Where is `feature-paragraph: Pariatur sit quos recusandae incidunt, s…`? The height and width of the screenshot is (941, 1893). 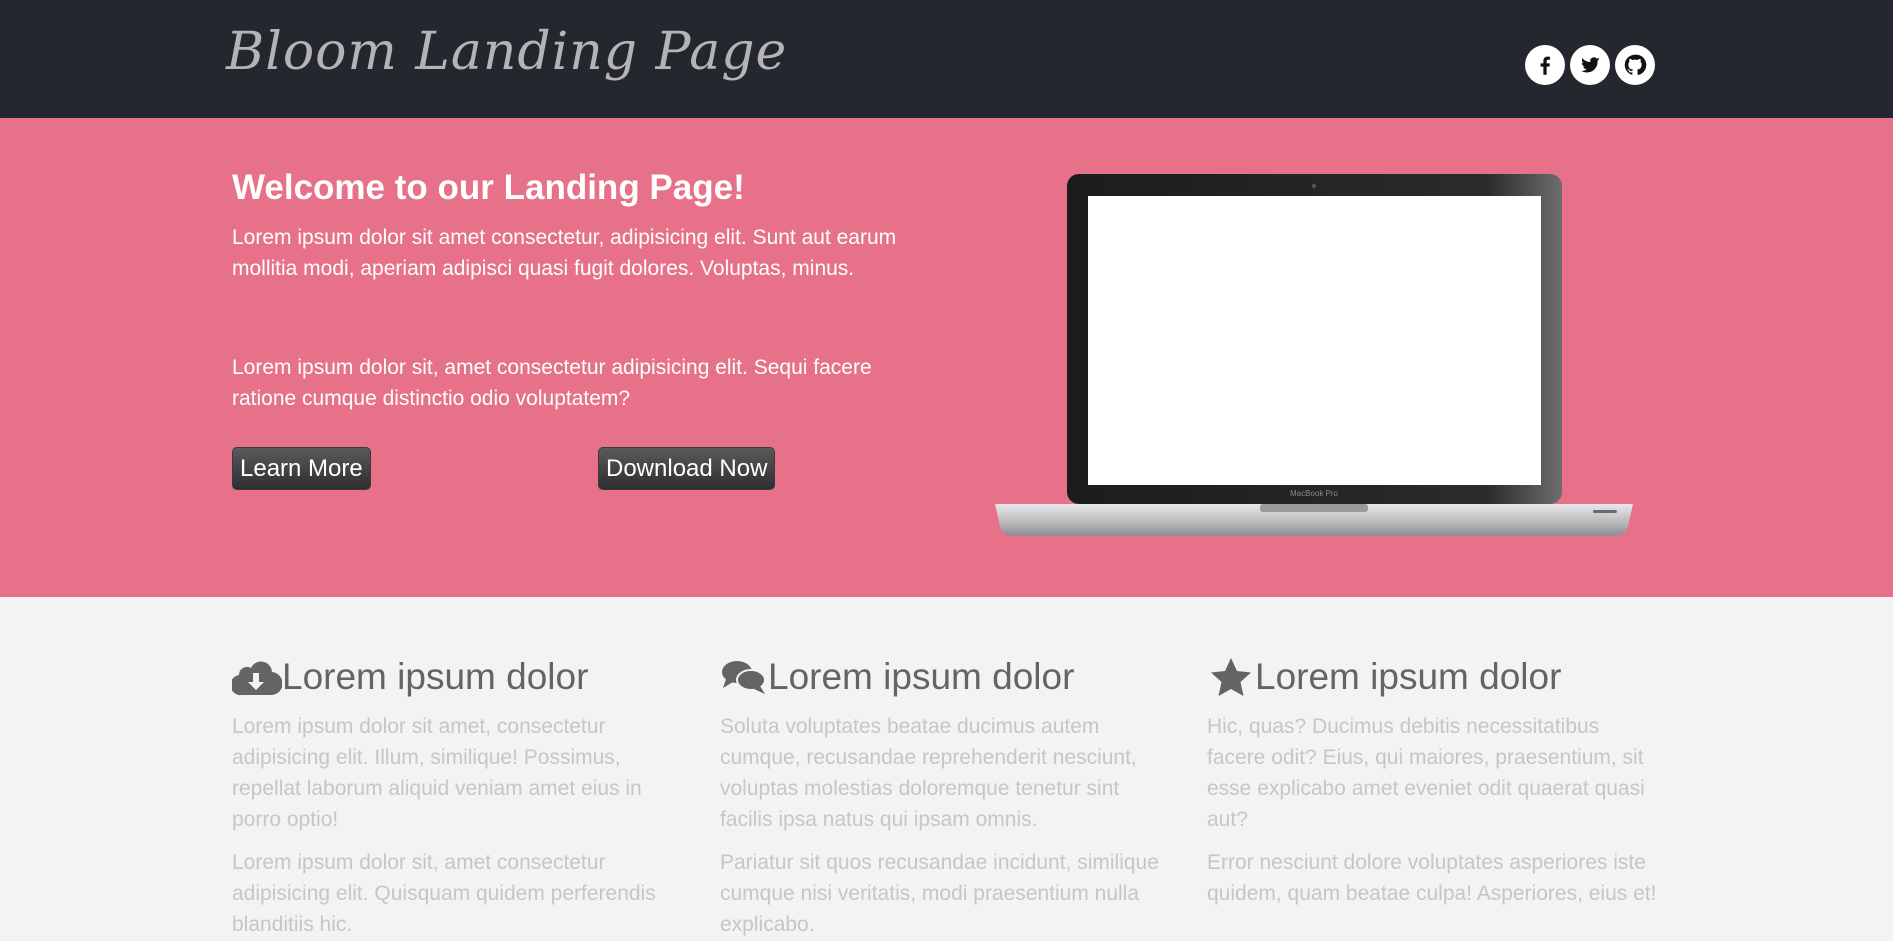 feature-paragraph: Pariatur sit quos recusandae incidunt, s… is located at coordinates (939, 893).